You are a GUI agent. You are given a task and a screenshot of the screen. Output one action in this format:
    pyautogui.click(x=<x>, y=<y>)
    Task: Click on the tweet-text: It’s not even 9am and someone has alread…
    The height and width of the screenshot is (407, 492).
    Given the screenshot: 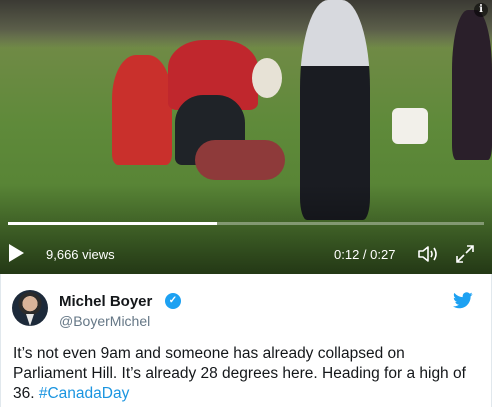 What is the action you would take?
    pyautogui.click(x=248, y=374)
    